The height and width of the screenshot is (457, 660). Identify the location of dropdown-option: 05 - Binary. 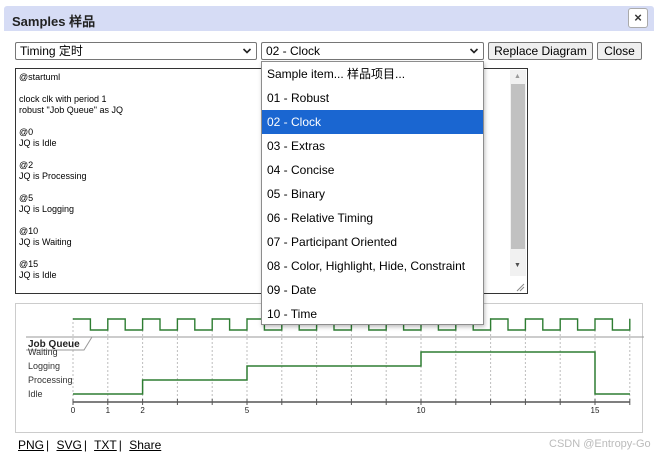
(372, 194).